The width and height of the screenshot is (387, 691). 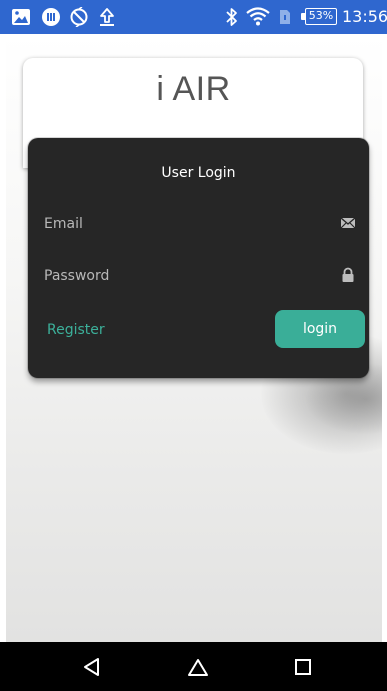 I want to click on wifi-icon, so click(x=258, y=17).